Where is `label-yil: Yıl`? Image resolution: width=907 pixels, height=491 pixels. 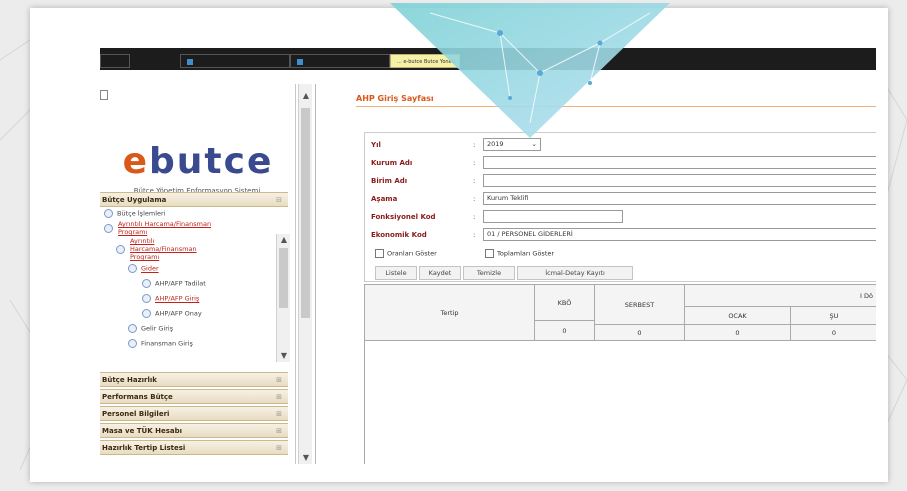
label-yil: Yıl is located at coordinates (376, 145).